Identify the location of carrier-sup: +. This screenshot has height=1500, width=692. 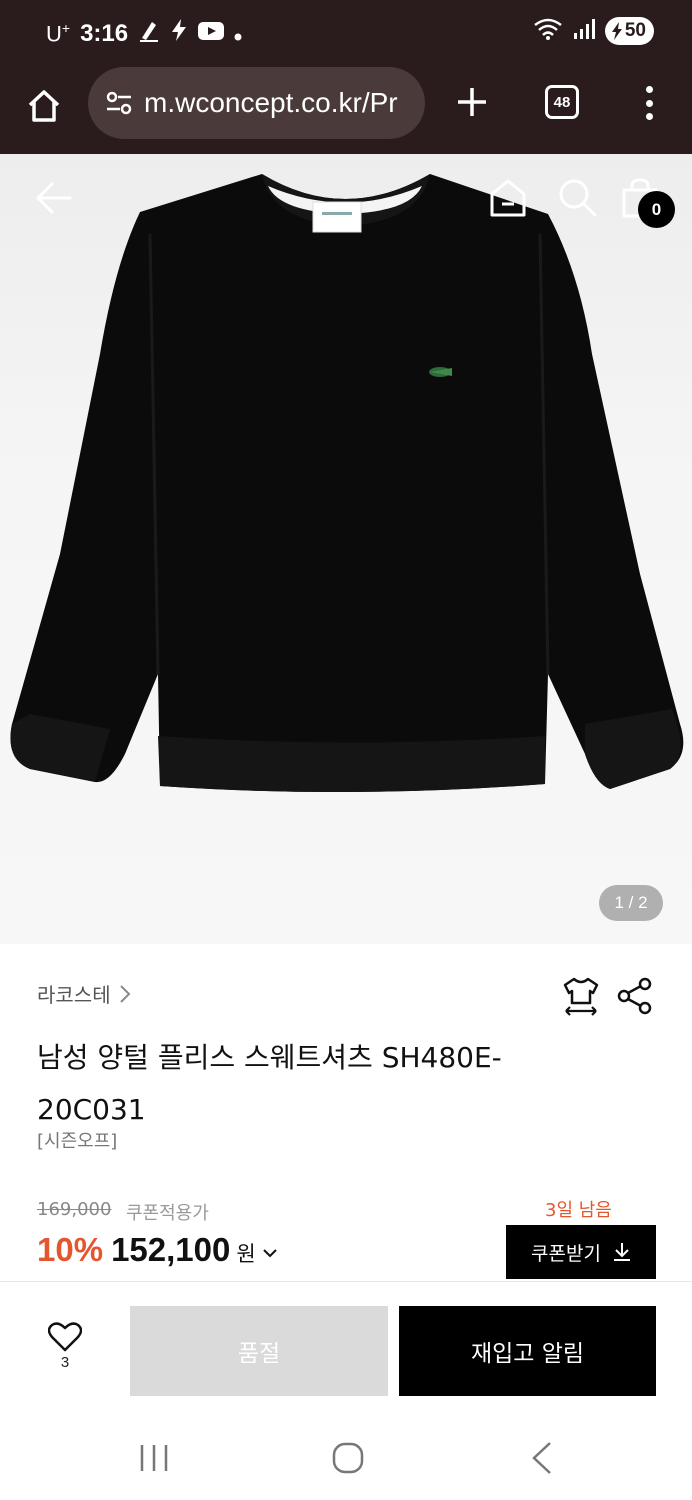
(66, 27).